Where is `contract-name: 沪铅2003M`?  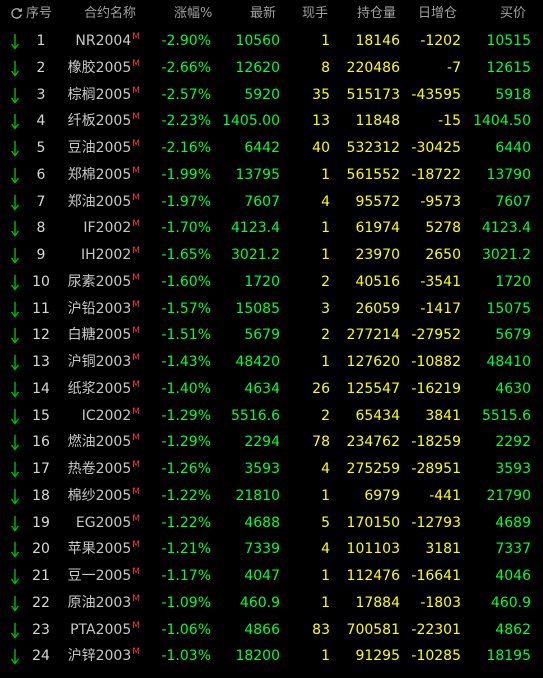
contract-name: 沪铅2003M is located at coordinates (100, 309).